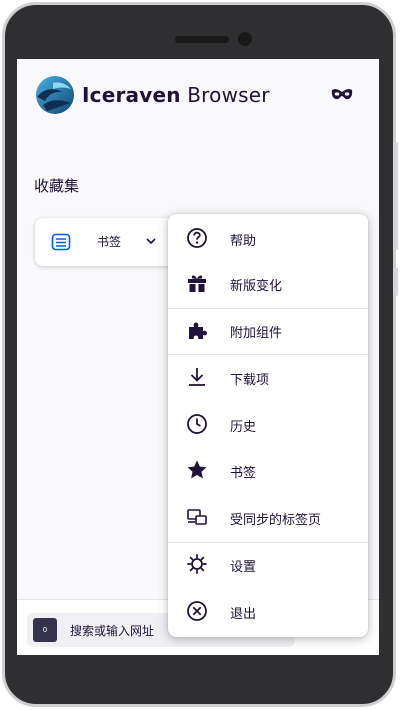 The width and height of the screenshot is (400, 710). I want to click on menu-item-synced-tabs: 受同步的标签页, so click(268, 517).